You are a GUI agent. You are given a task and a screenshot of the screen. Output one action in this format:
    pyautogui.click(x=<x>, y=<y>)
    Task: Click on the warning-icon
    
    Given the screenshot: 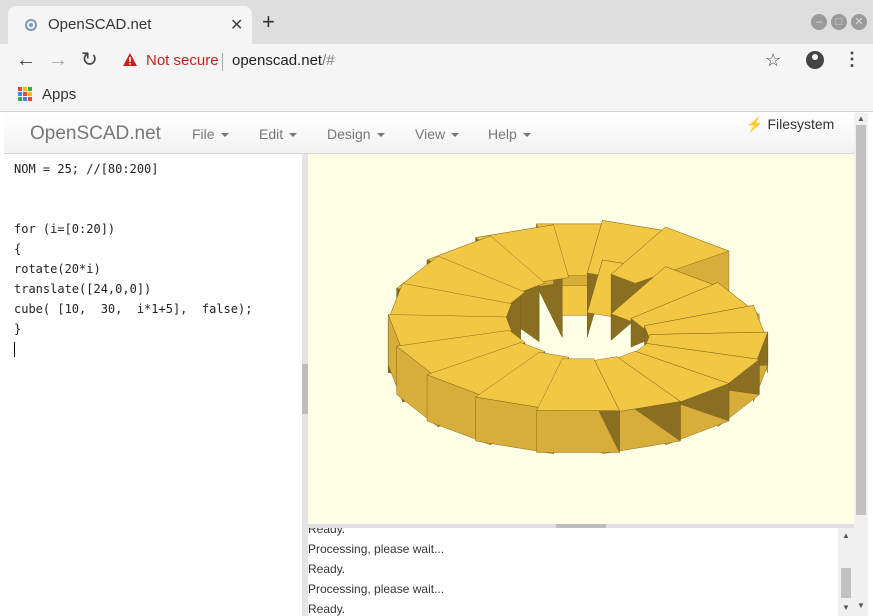 What is the action you would take?
    pyautogui.click(x=130, y=60)
    